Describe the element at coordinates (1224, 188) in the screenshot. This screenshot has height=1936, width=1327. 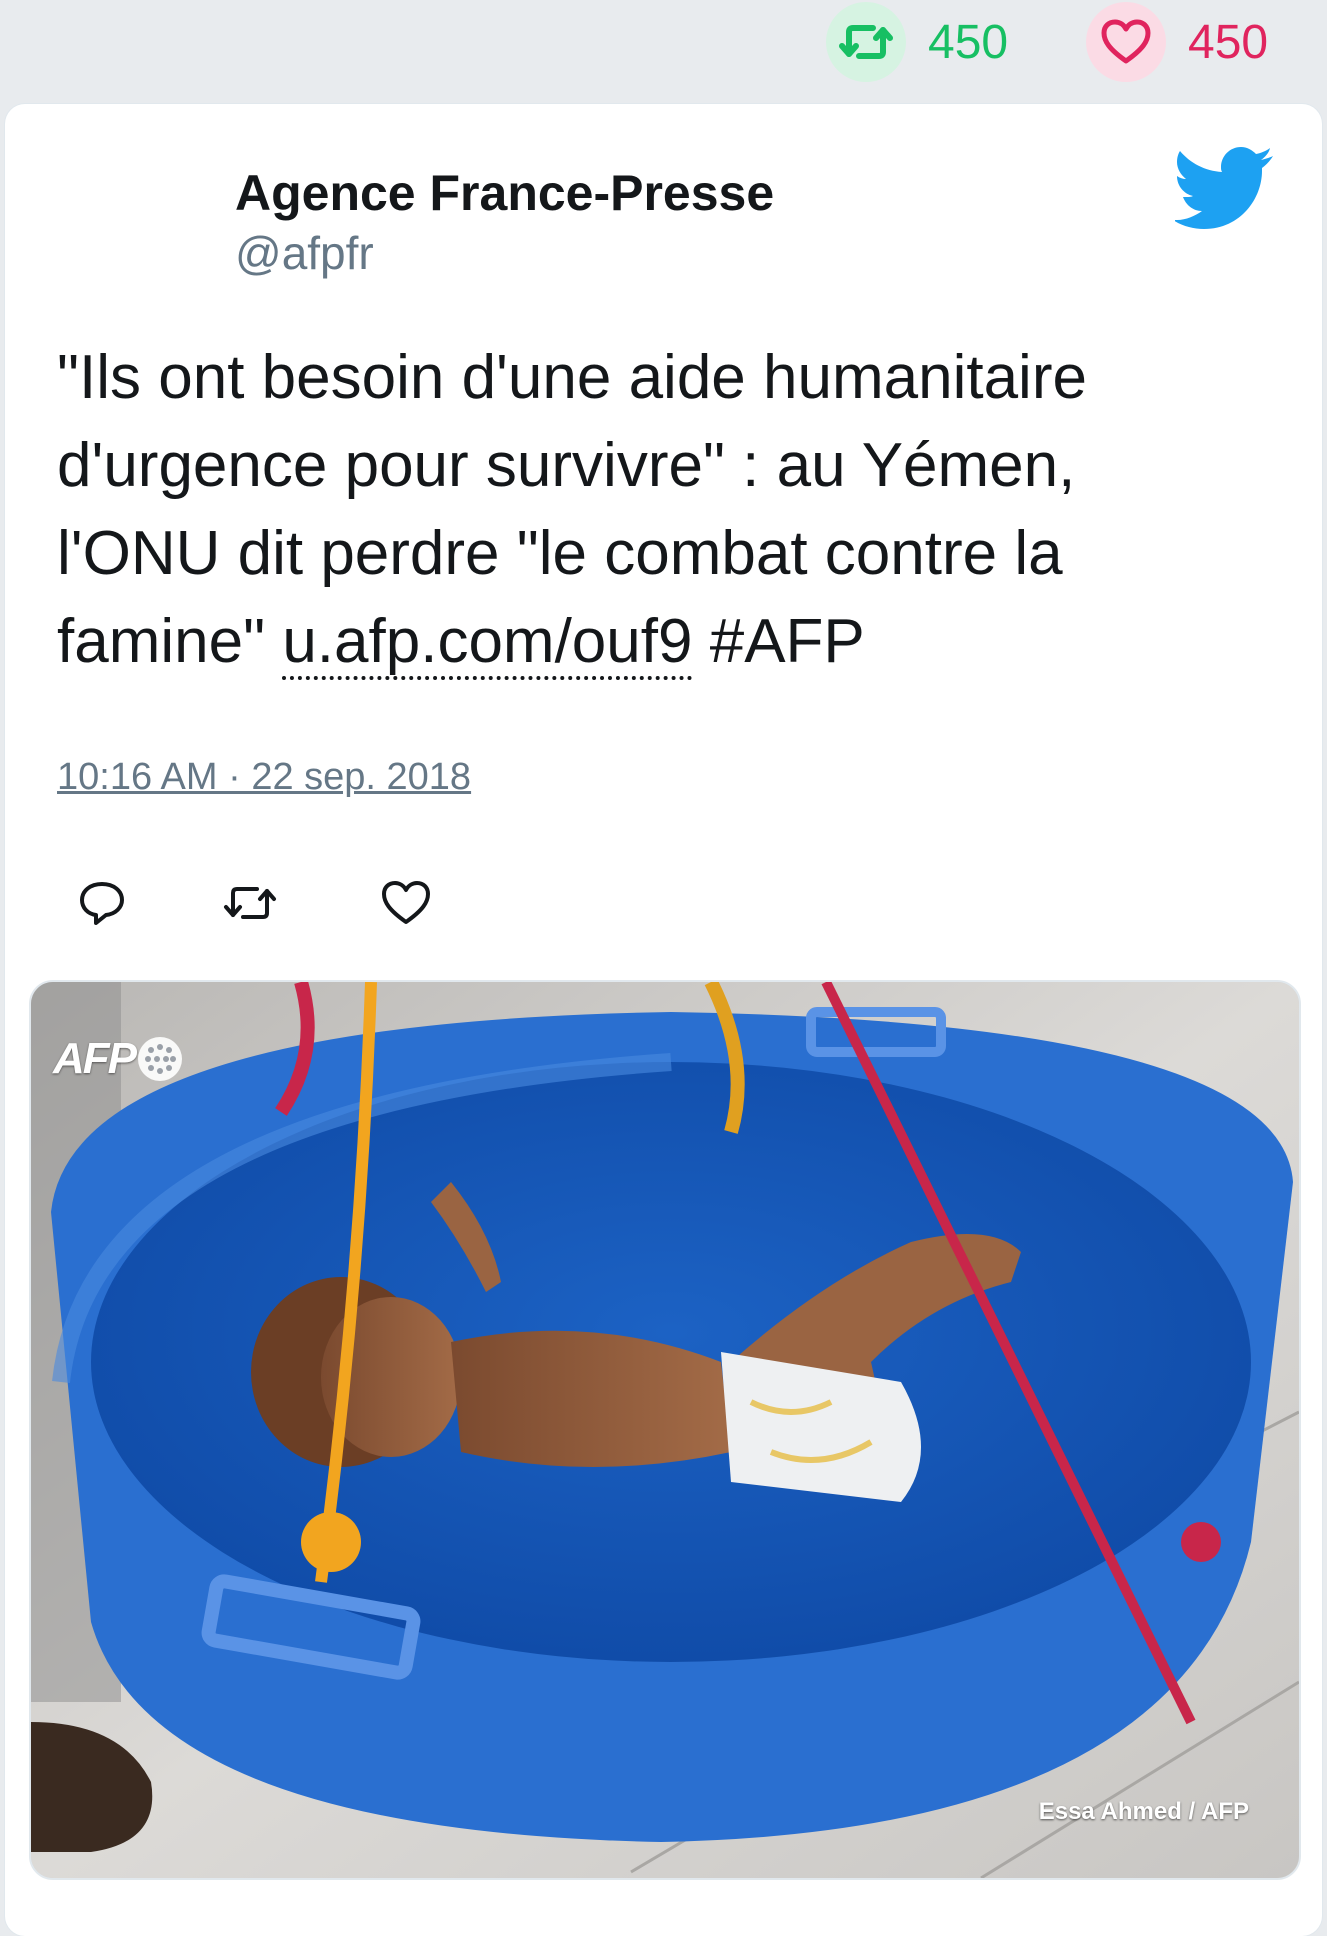
I see `twitter-bird-icon` at that location.